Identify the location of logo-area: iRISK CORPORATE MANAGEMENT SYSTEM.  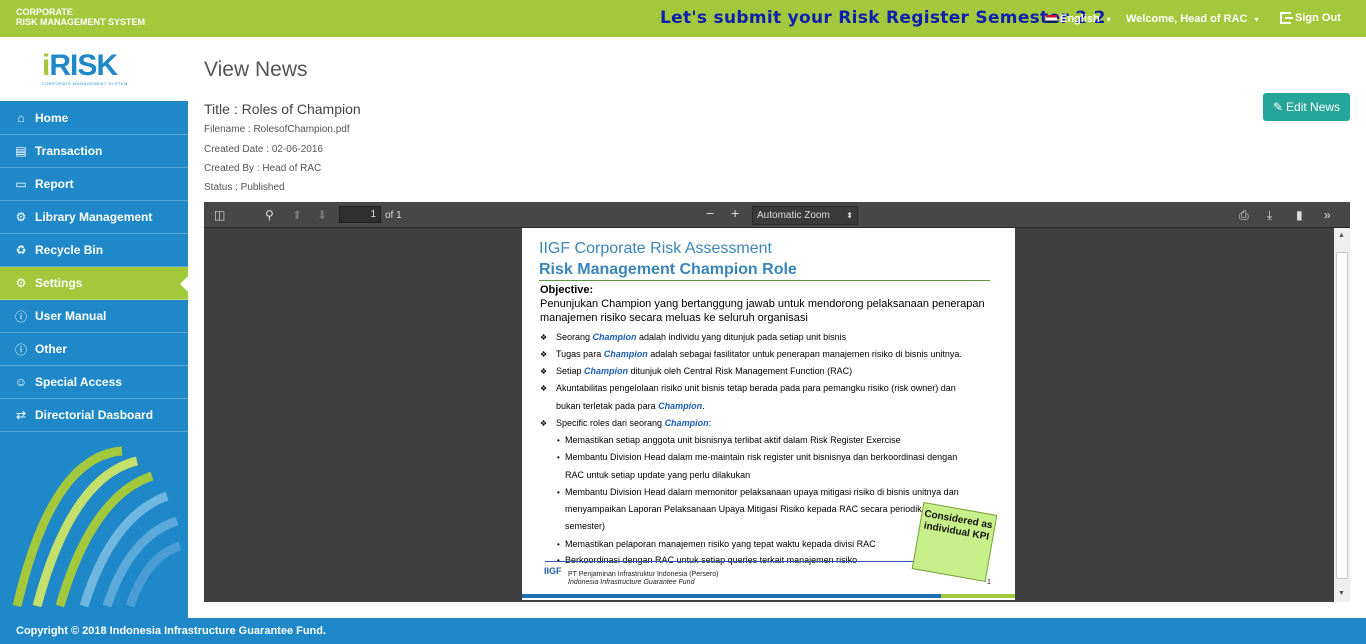
(94, 69).